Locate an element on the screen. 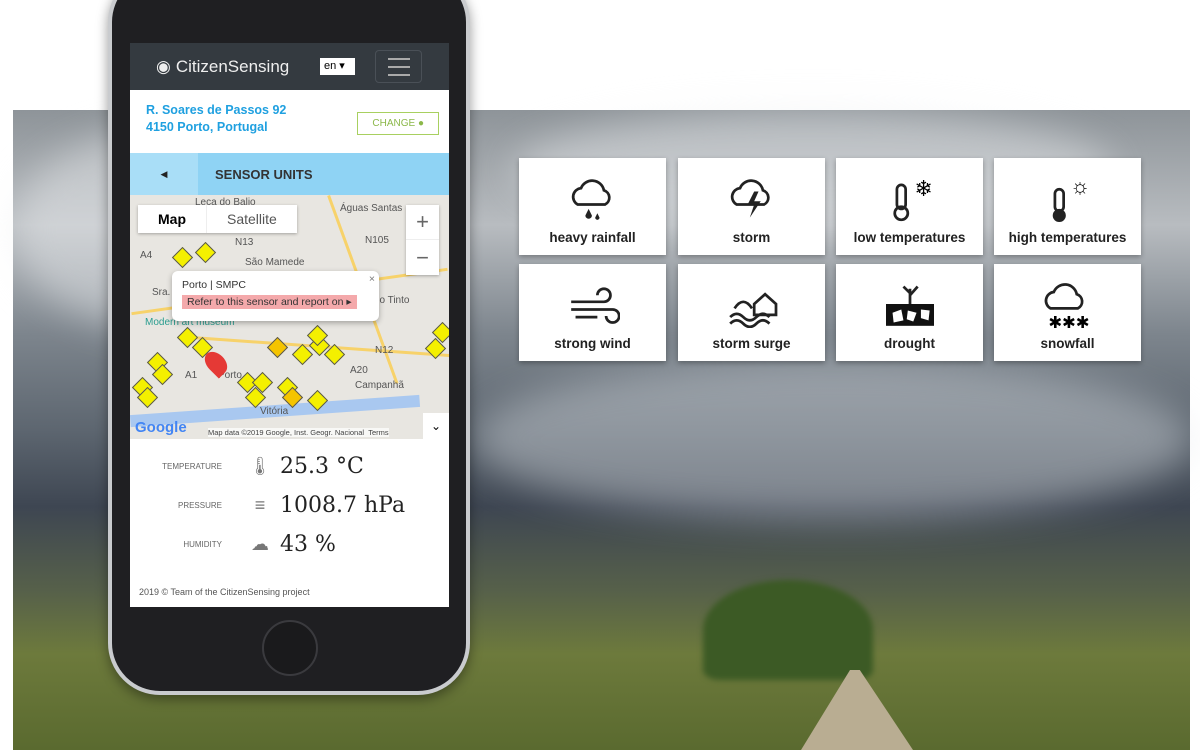 Image resolution: width=1200 pixels, height=750 pixels. subheader-title: SENSOR UNITS is located at coordinates (264, 174).